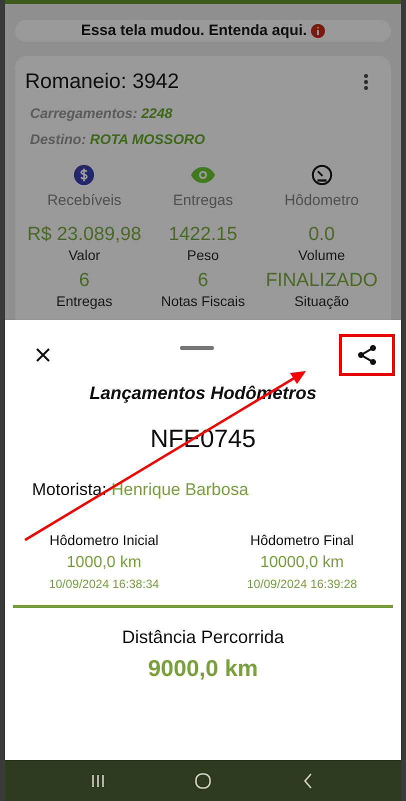  Describe the element at coordinates (104, 584) in the screenshot. I see `reading-time: 10/09/2024 16:38:34` at that location.